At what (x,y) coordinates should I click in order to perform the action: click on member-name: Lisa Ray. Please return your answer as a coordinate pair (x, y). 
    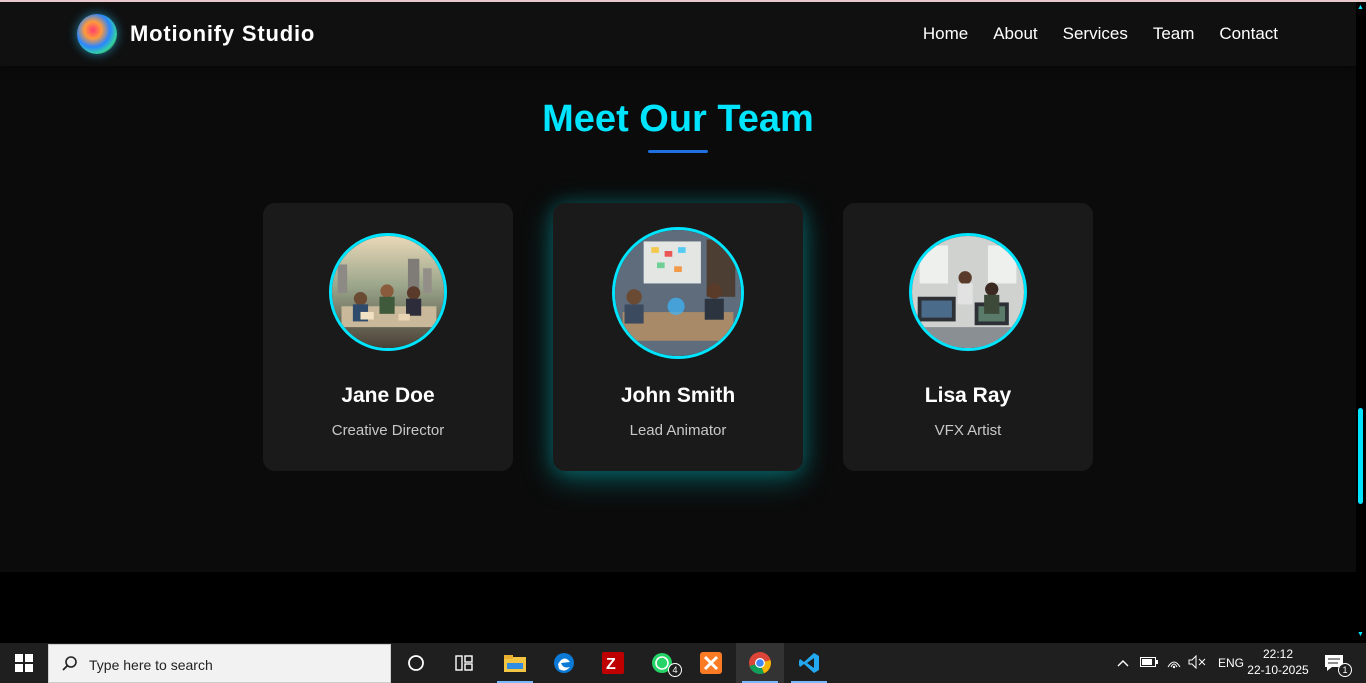
    Looking at the image, I should click on (968, 395).